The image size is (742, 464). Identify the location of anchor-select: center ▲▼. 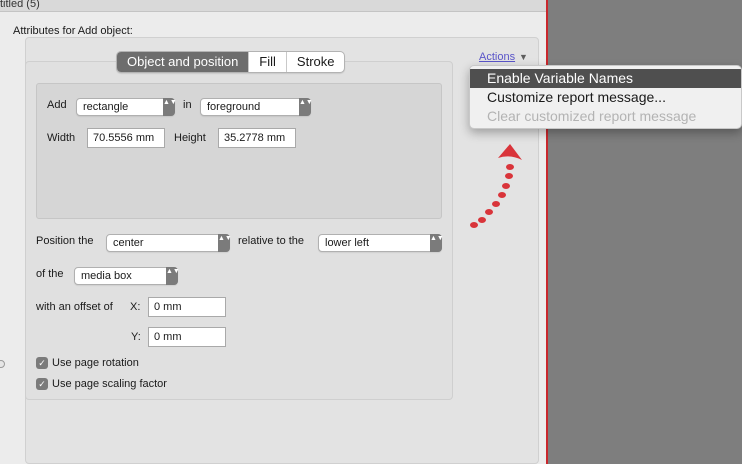
(169, 243).